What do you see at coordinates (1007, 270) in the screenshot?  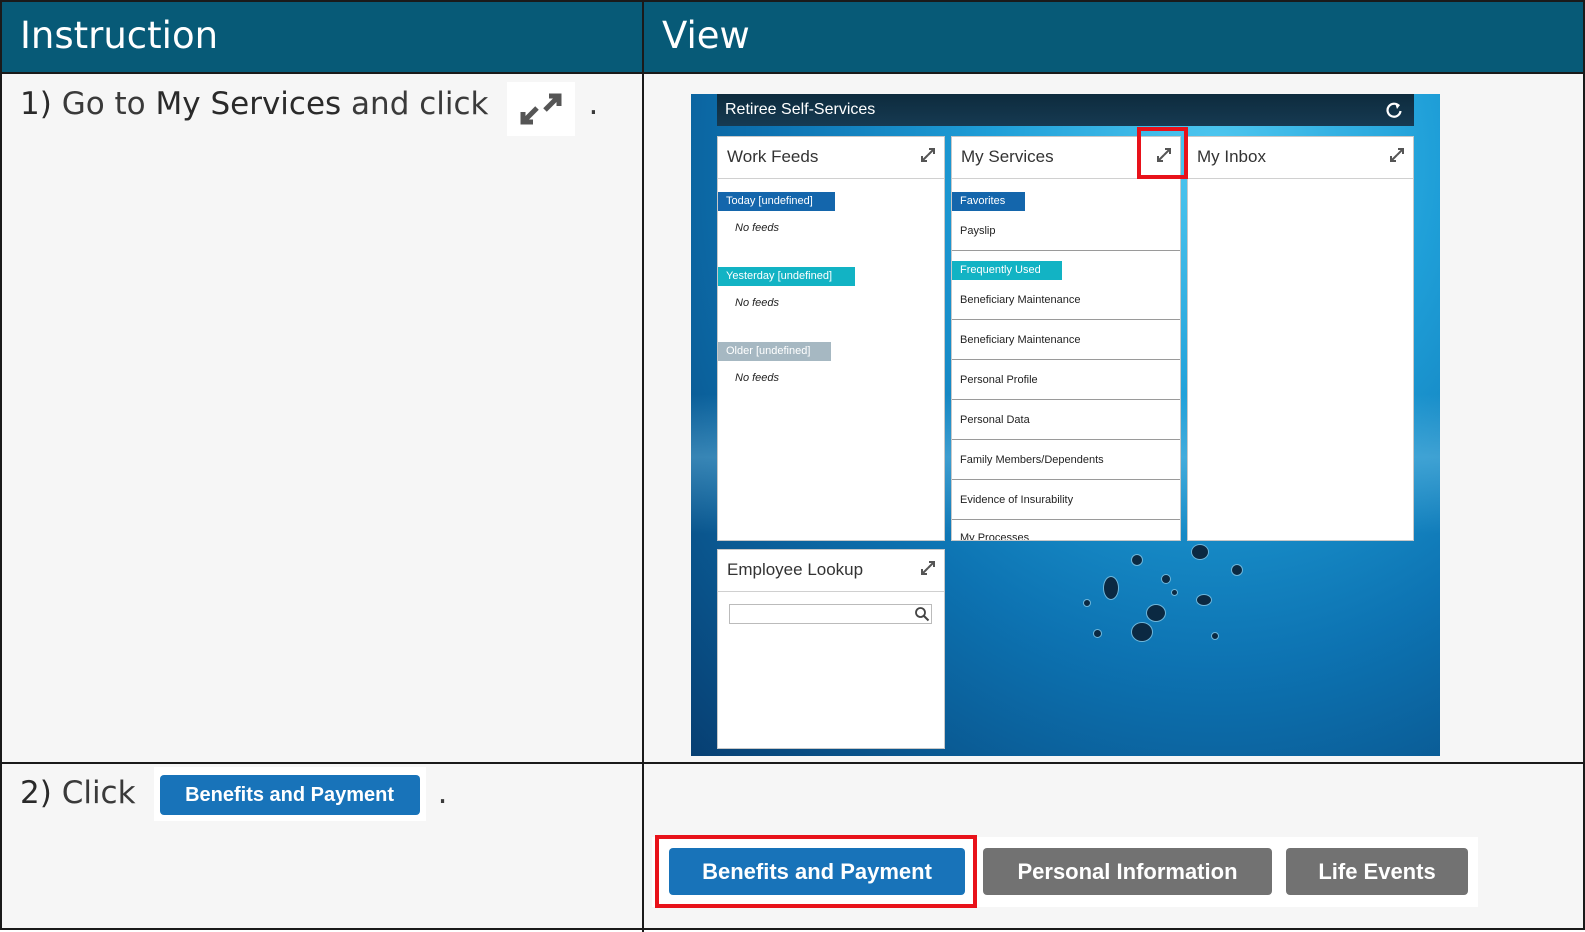 I see `services-frequent-label: Frequently Used` at bounding box center [1007, 270].